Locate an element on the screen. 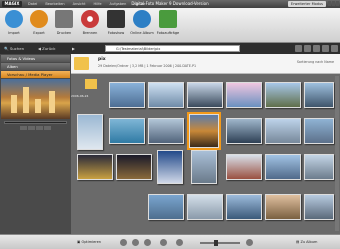 The height and width of the screenshot is (249, 340). fotoshow-button: Fotoshow is located at coordinates (116, 22).